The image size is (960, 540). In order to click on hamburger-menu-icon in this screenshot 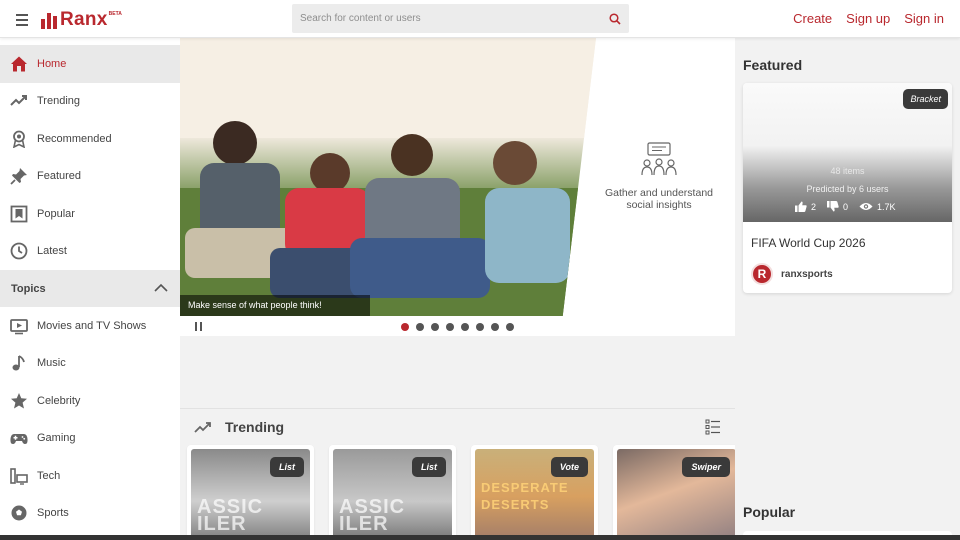, I will do `click(22, 19)`.